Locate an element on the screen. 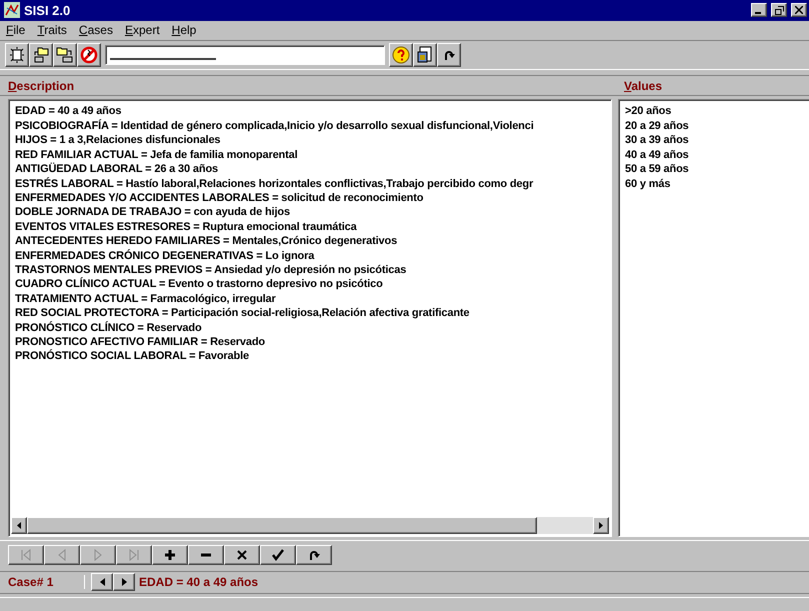 The height and width of the screenshot is (611, 809). help-icon is located at coordinates (401, 55).